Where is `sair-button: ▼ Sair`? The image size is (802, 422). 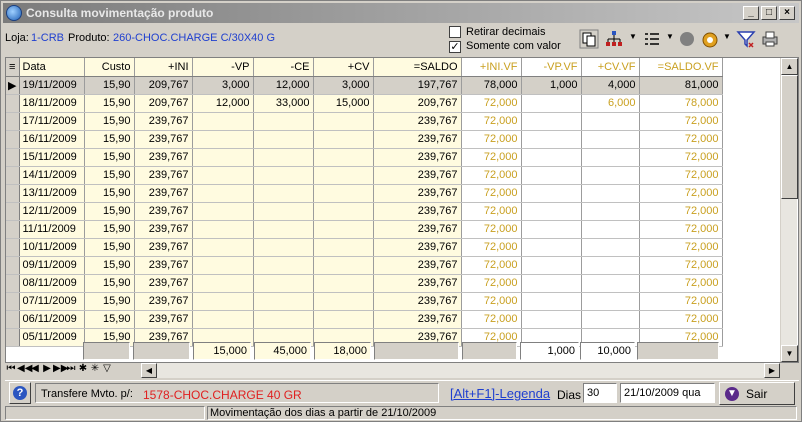
sair-button: ▼ Sair is located at coordinates (757, 393).